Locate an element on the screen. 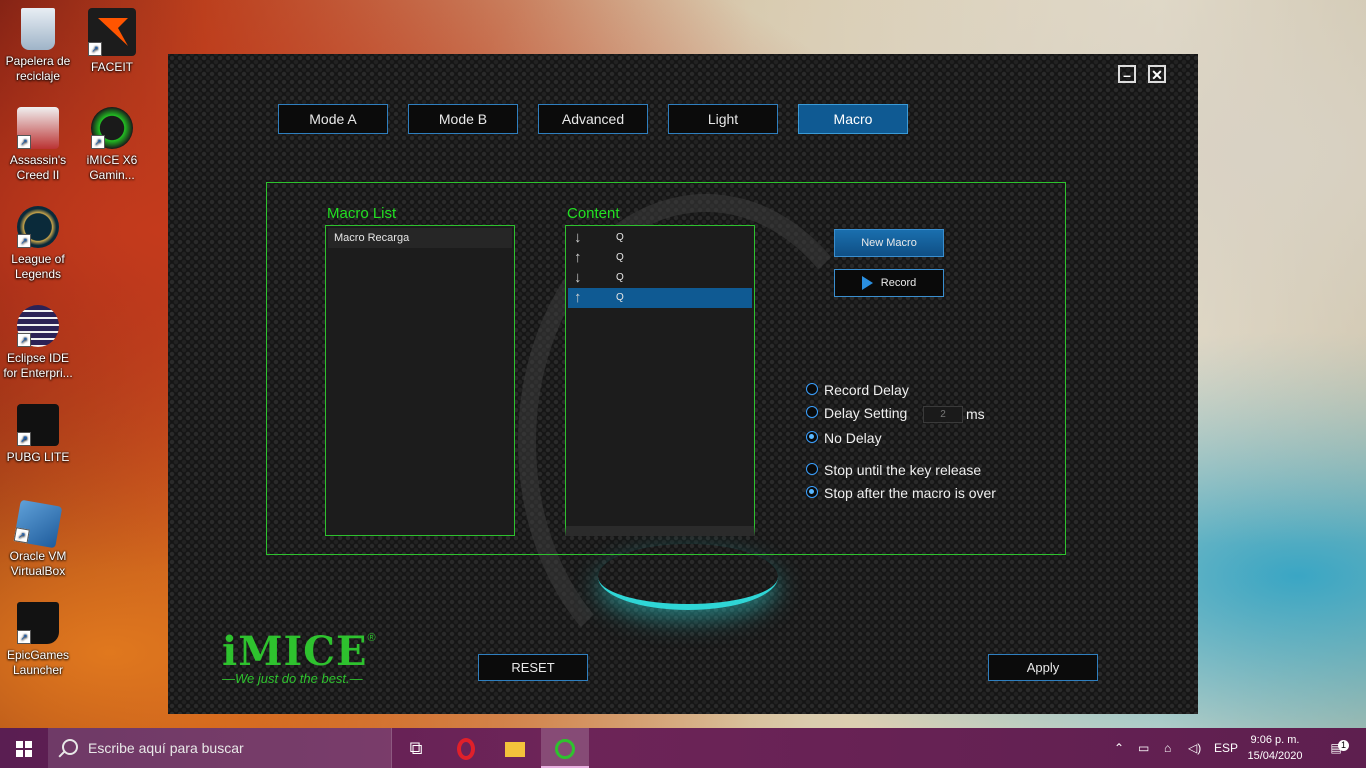 The width and height of the screenshot is (1366, 768). recycle-bin-icon is located at coordinates (38, 29).